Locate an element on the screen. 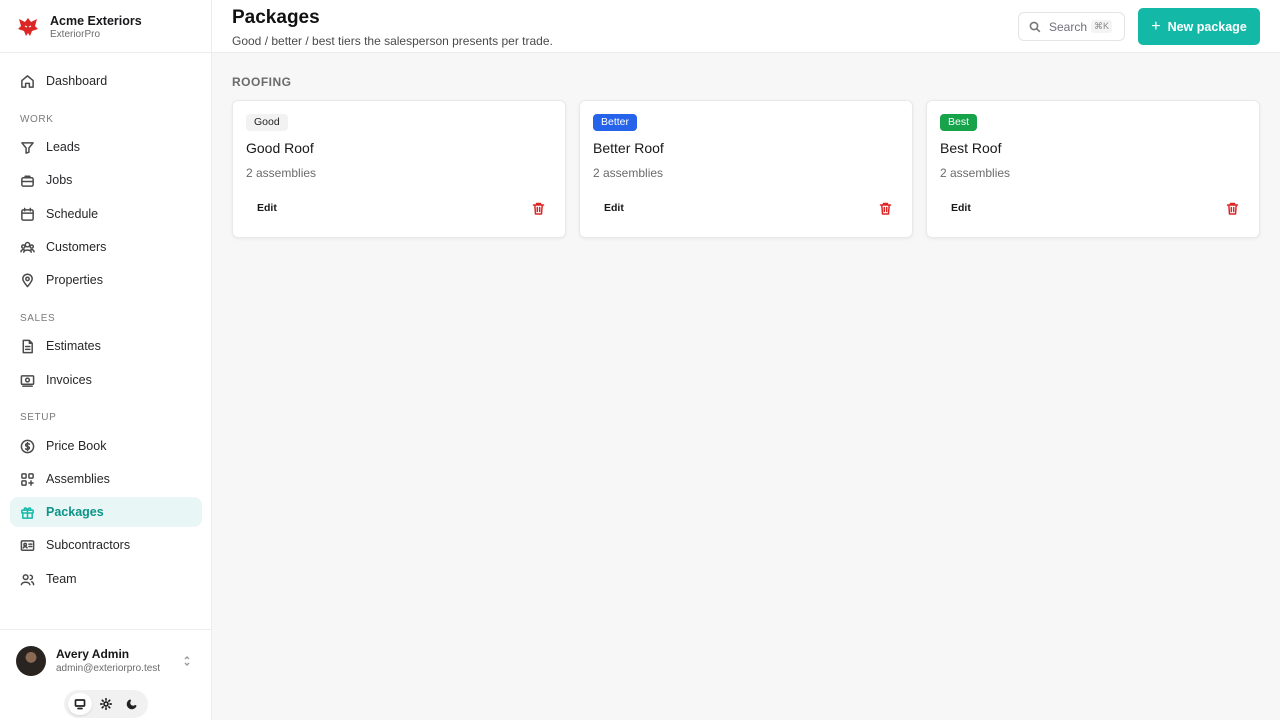 This screenshot has width=1280, height=720. sidebar-item-dashboard: Dashboard is located at coordinates (106, 81).